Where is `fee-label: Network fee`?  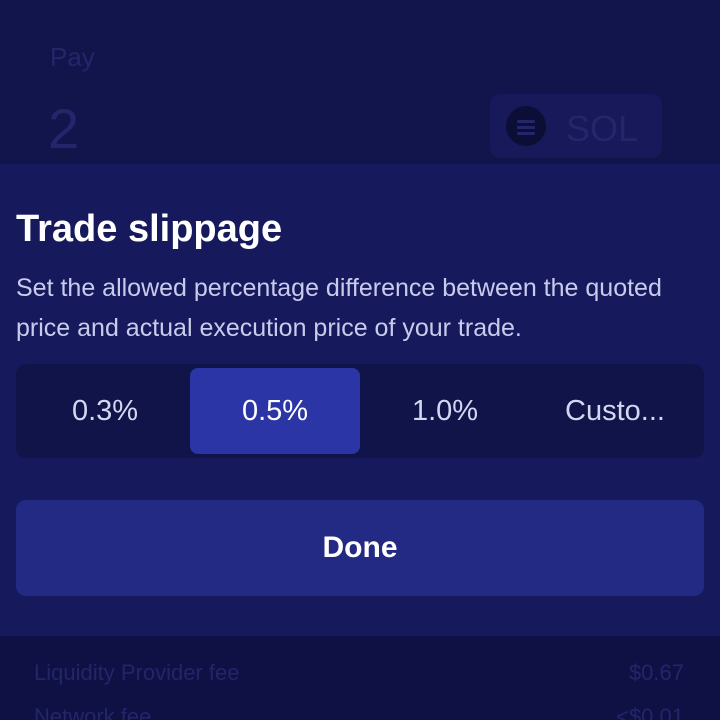
fee-label: Network fee is located at coordinates (93, 712).